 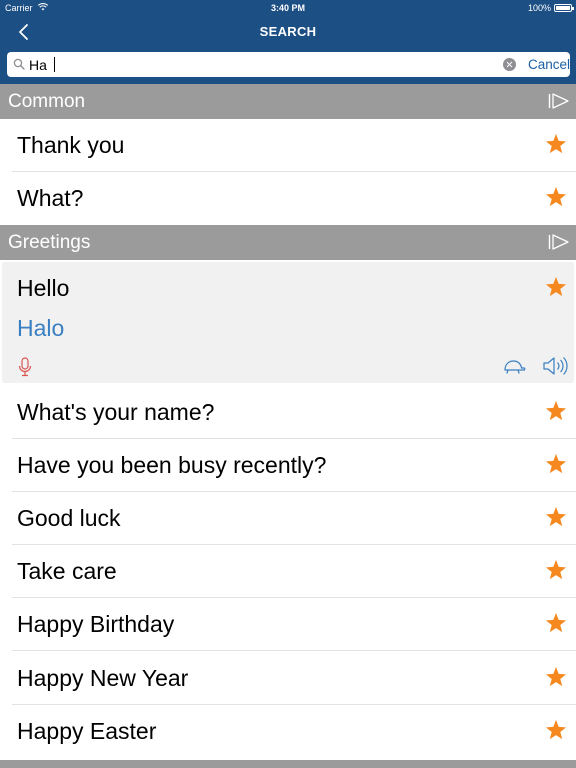 What do you see at coordinates (288, 518) in the screenshot?
I see `list-item: Good luck` at bounding box center [288, 518].